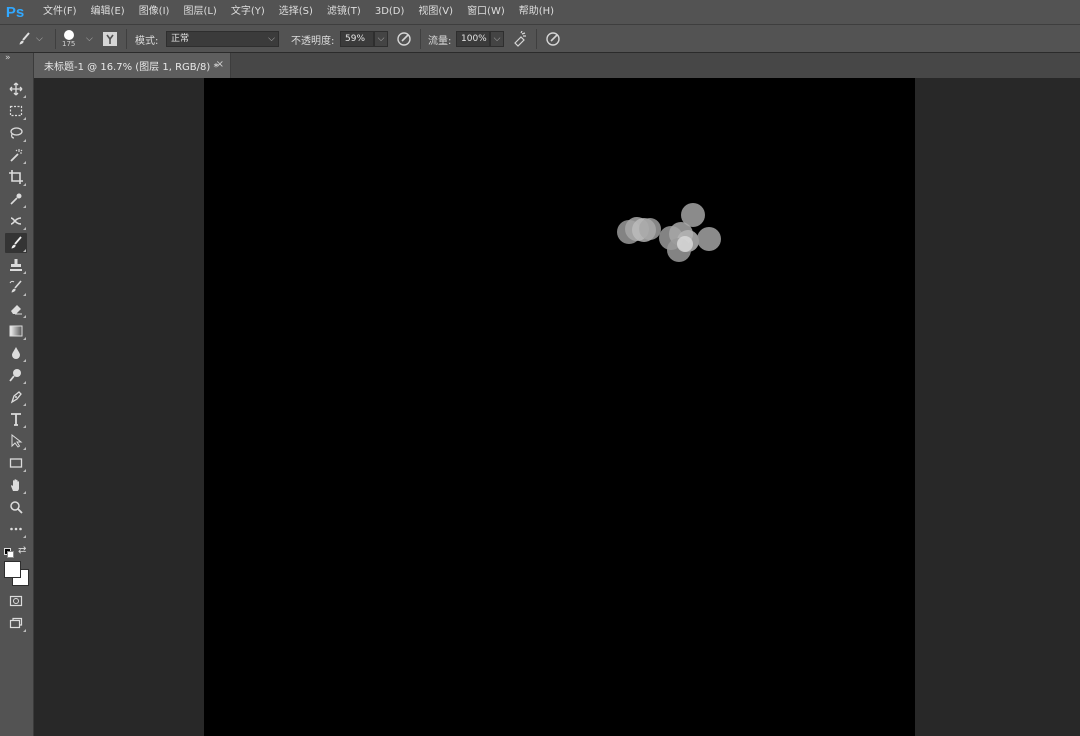  What do you see at coordinates (16, 309) in the screenshot?
I see `eraser-tool` at bounding box center [16, 309].